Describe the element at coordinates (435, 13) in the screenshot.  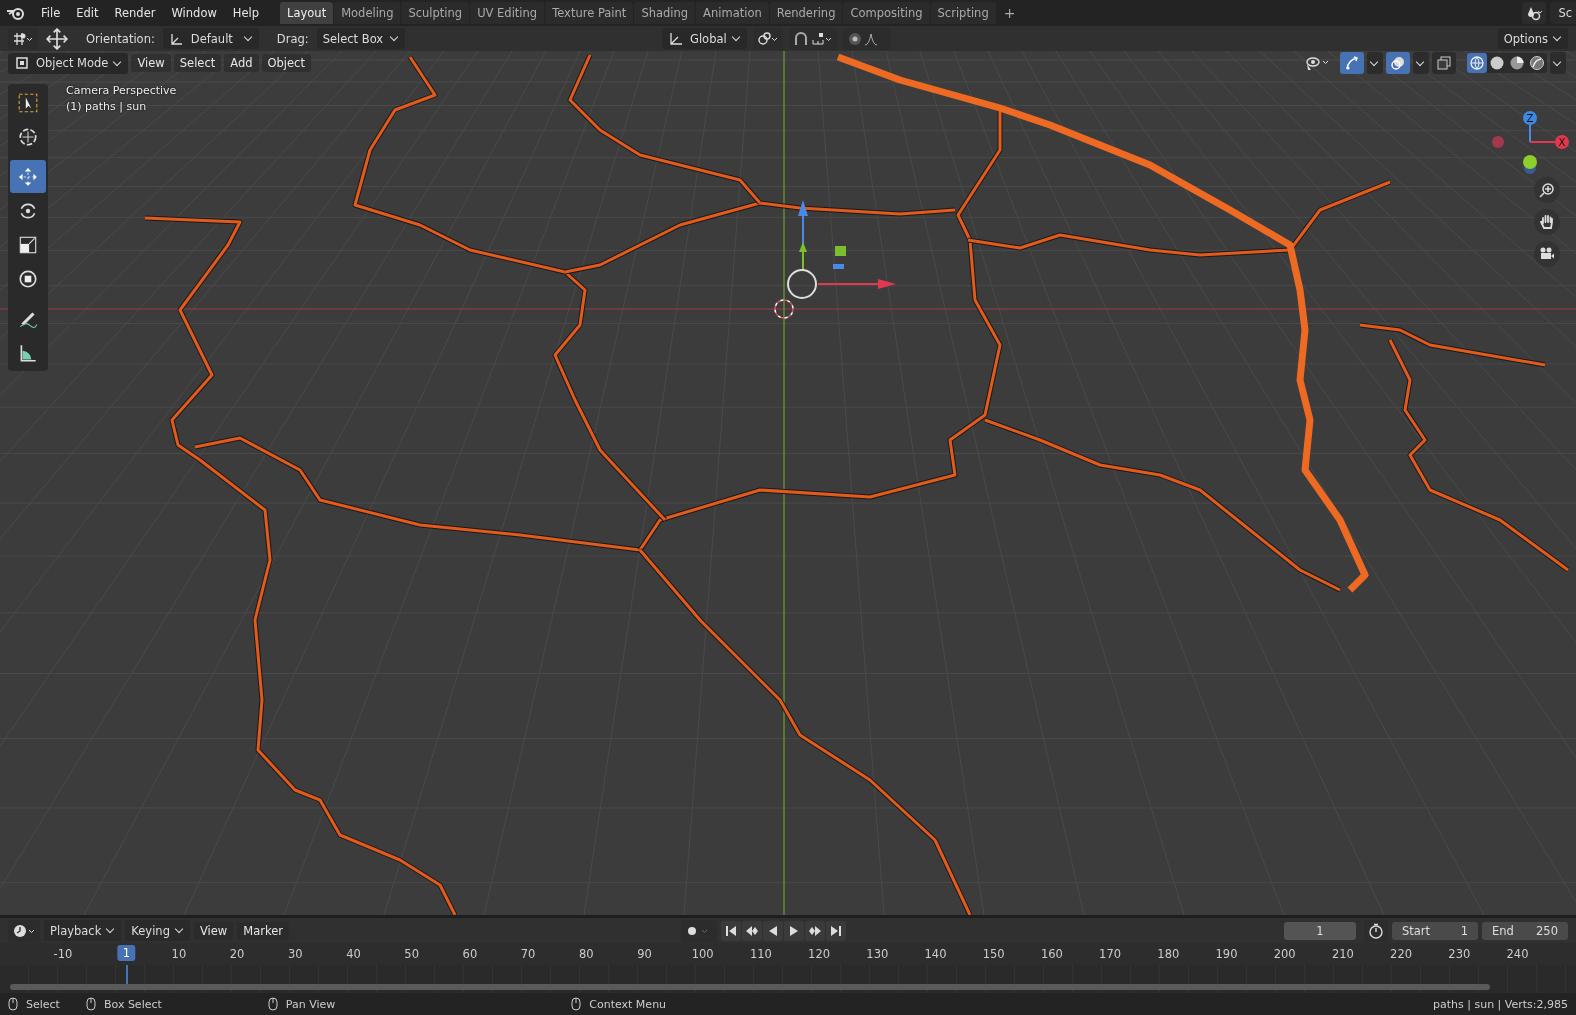
I see `workspace-tab: Sculpting` at that location.